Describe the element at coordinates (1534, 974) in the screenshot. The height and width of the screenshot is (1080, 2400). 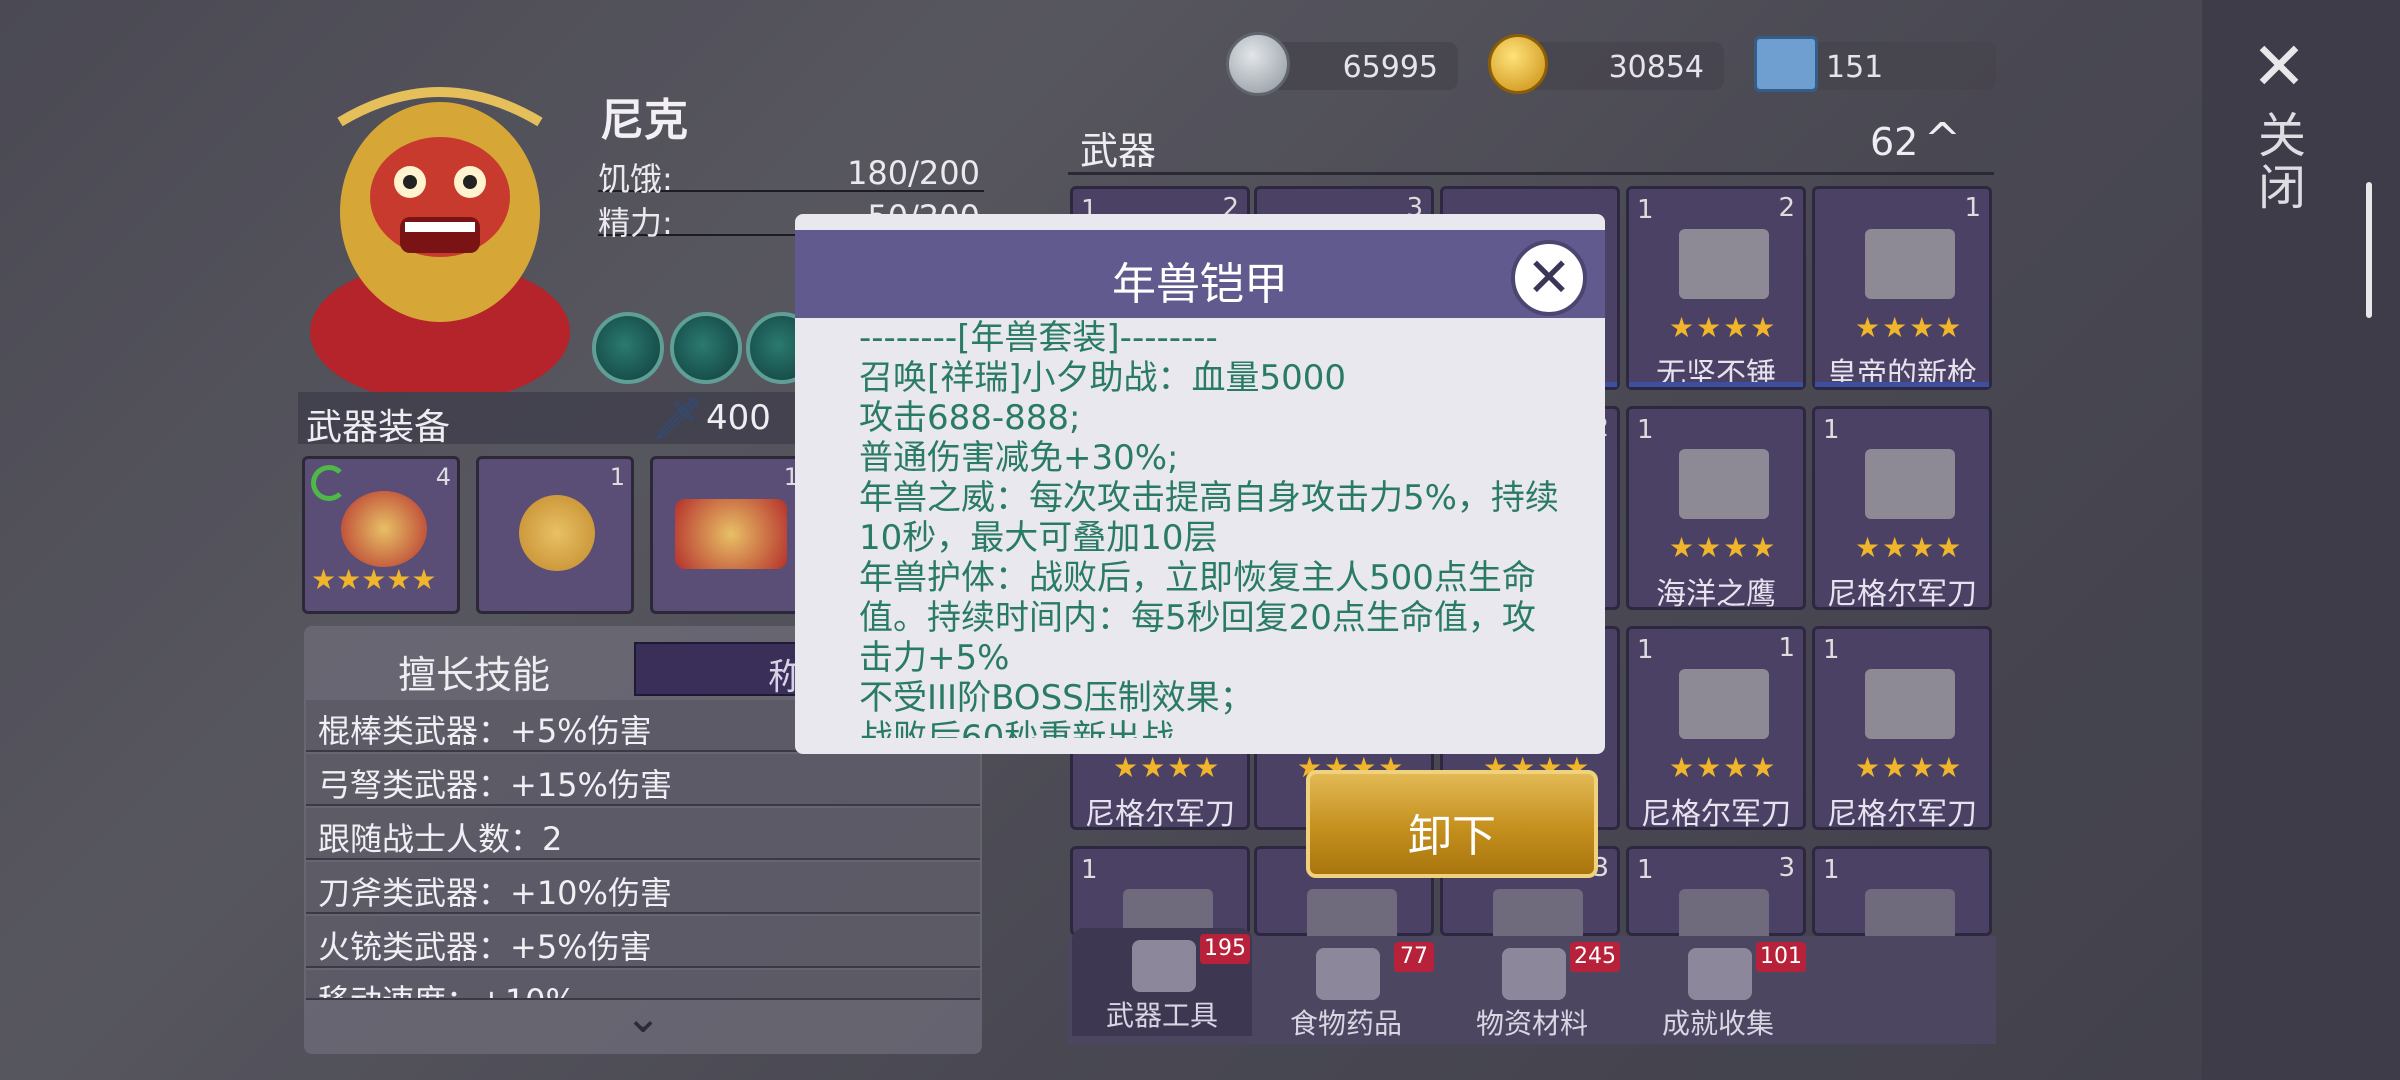
I see `log-icon` at that location.